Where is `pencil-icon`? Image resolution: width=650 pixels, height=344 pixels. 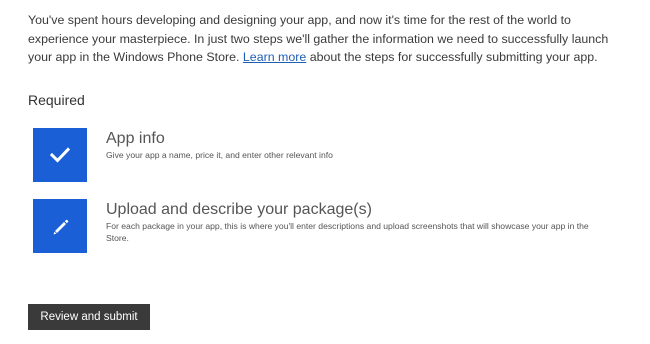
pencil-icon is located at coordinates (61, 227).